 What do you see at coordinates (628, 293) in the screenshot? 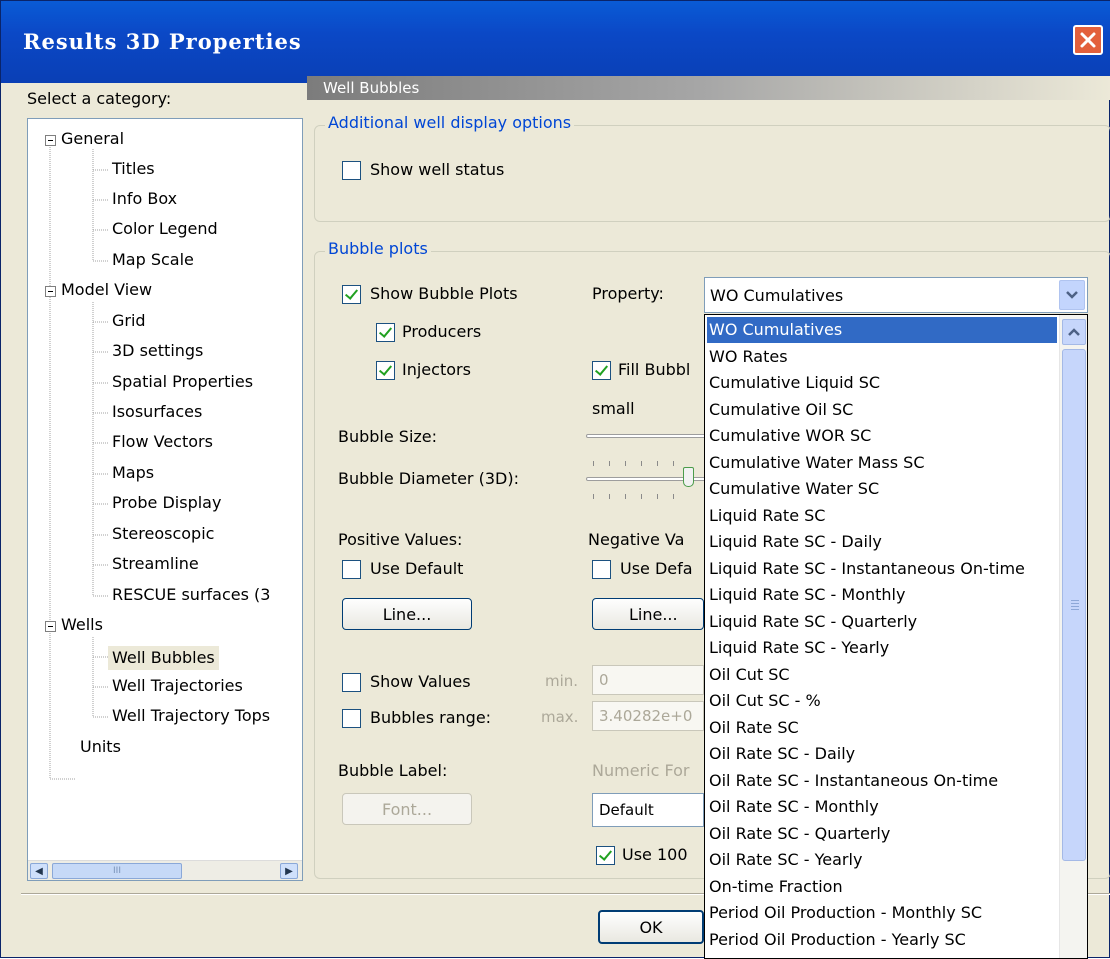
I see `property-label: Property:` at bounding box center [628, 293].